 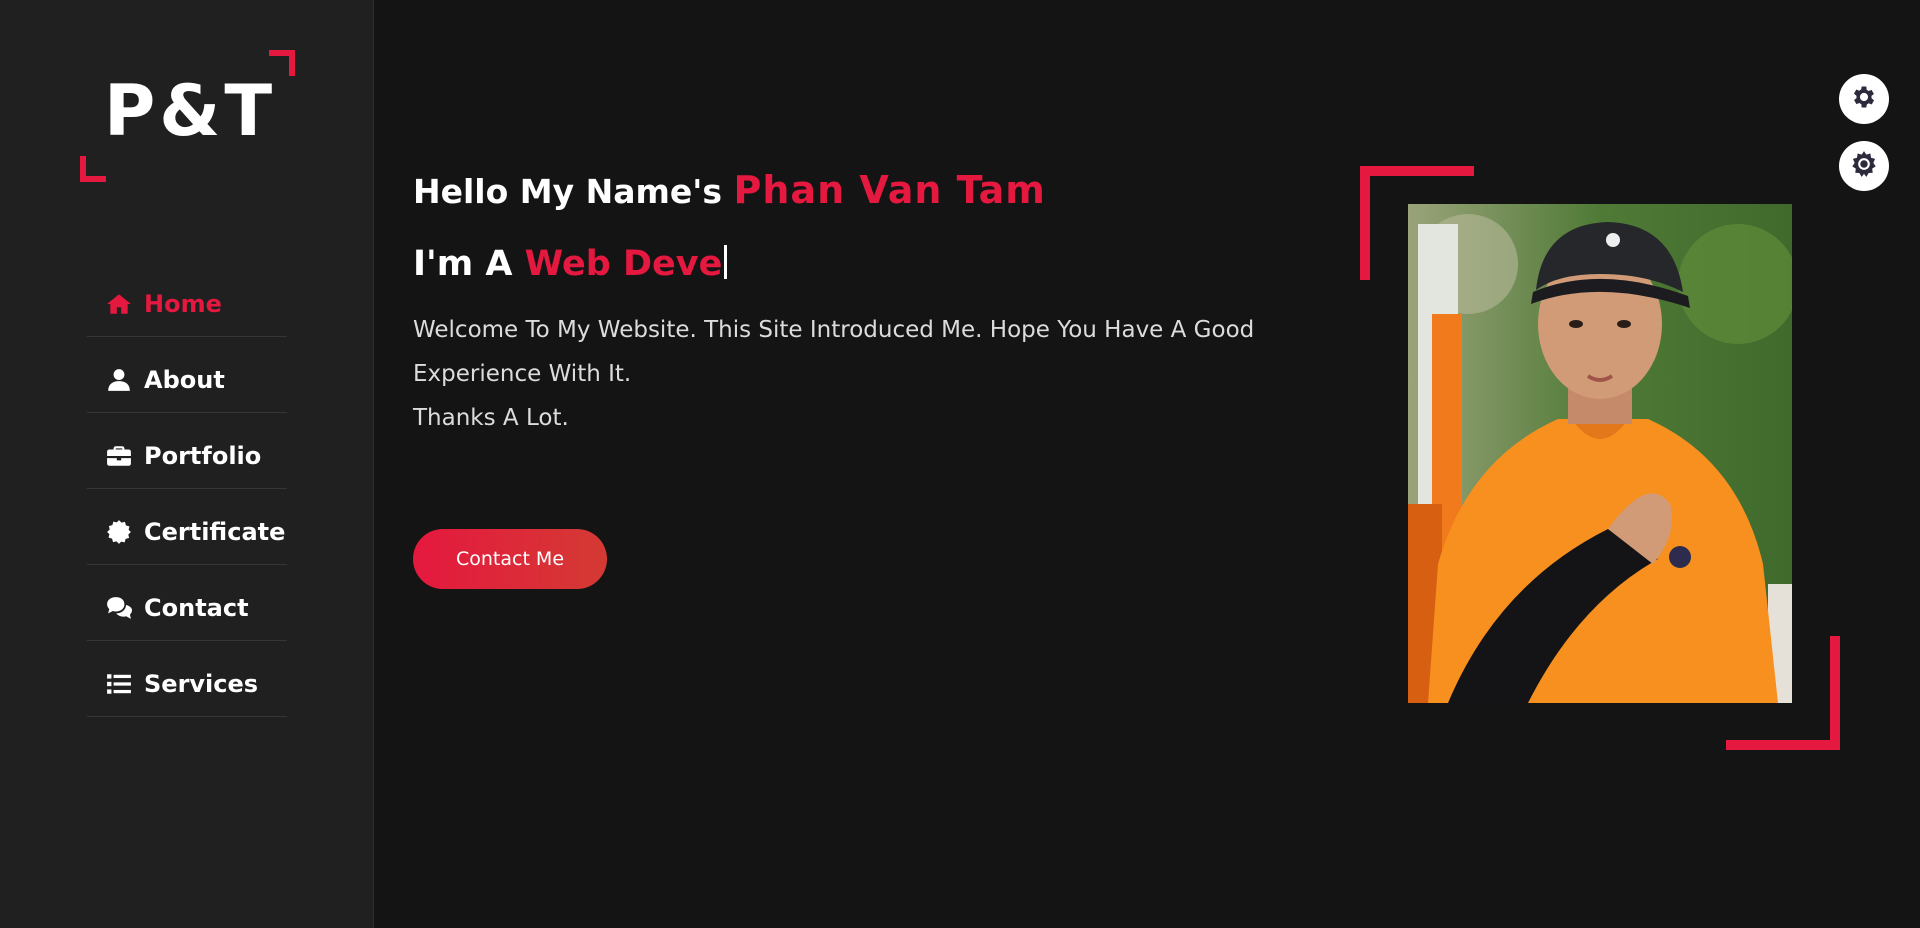 I want to click on sidebar-item-label: Contact, so click(x=196, y=607).